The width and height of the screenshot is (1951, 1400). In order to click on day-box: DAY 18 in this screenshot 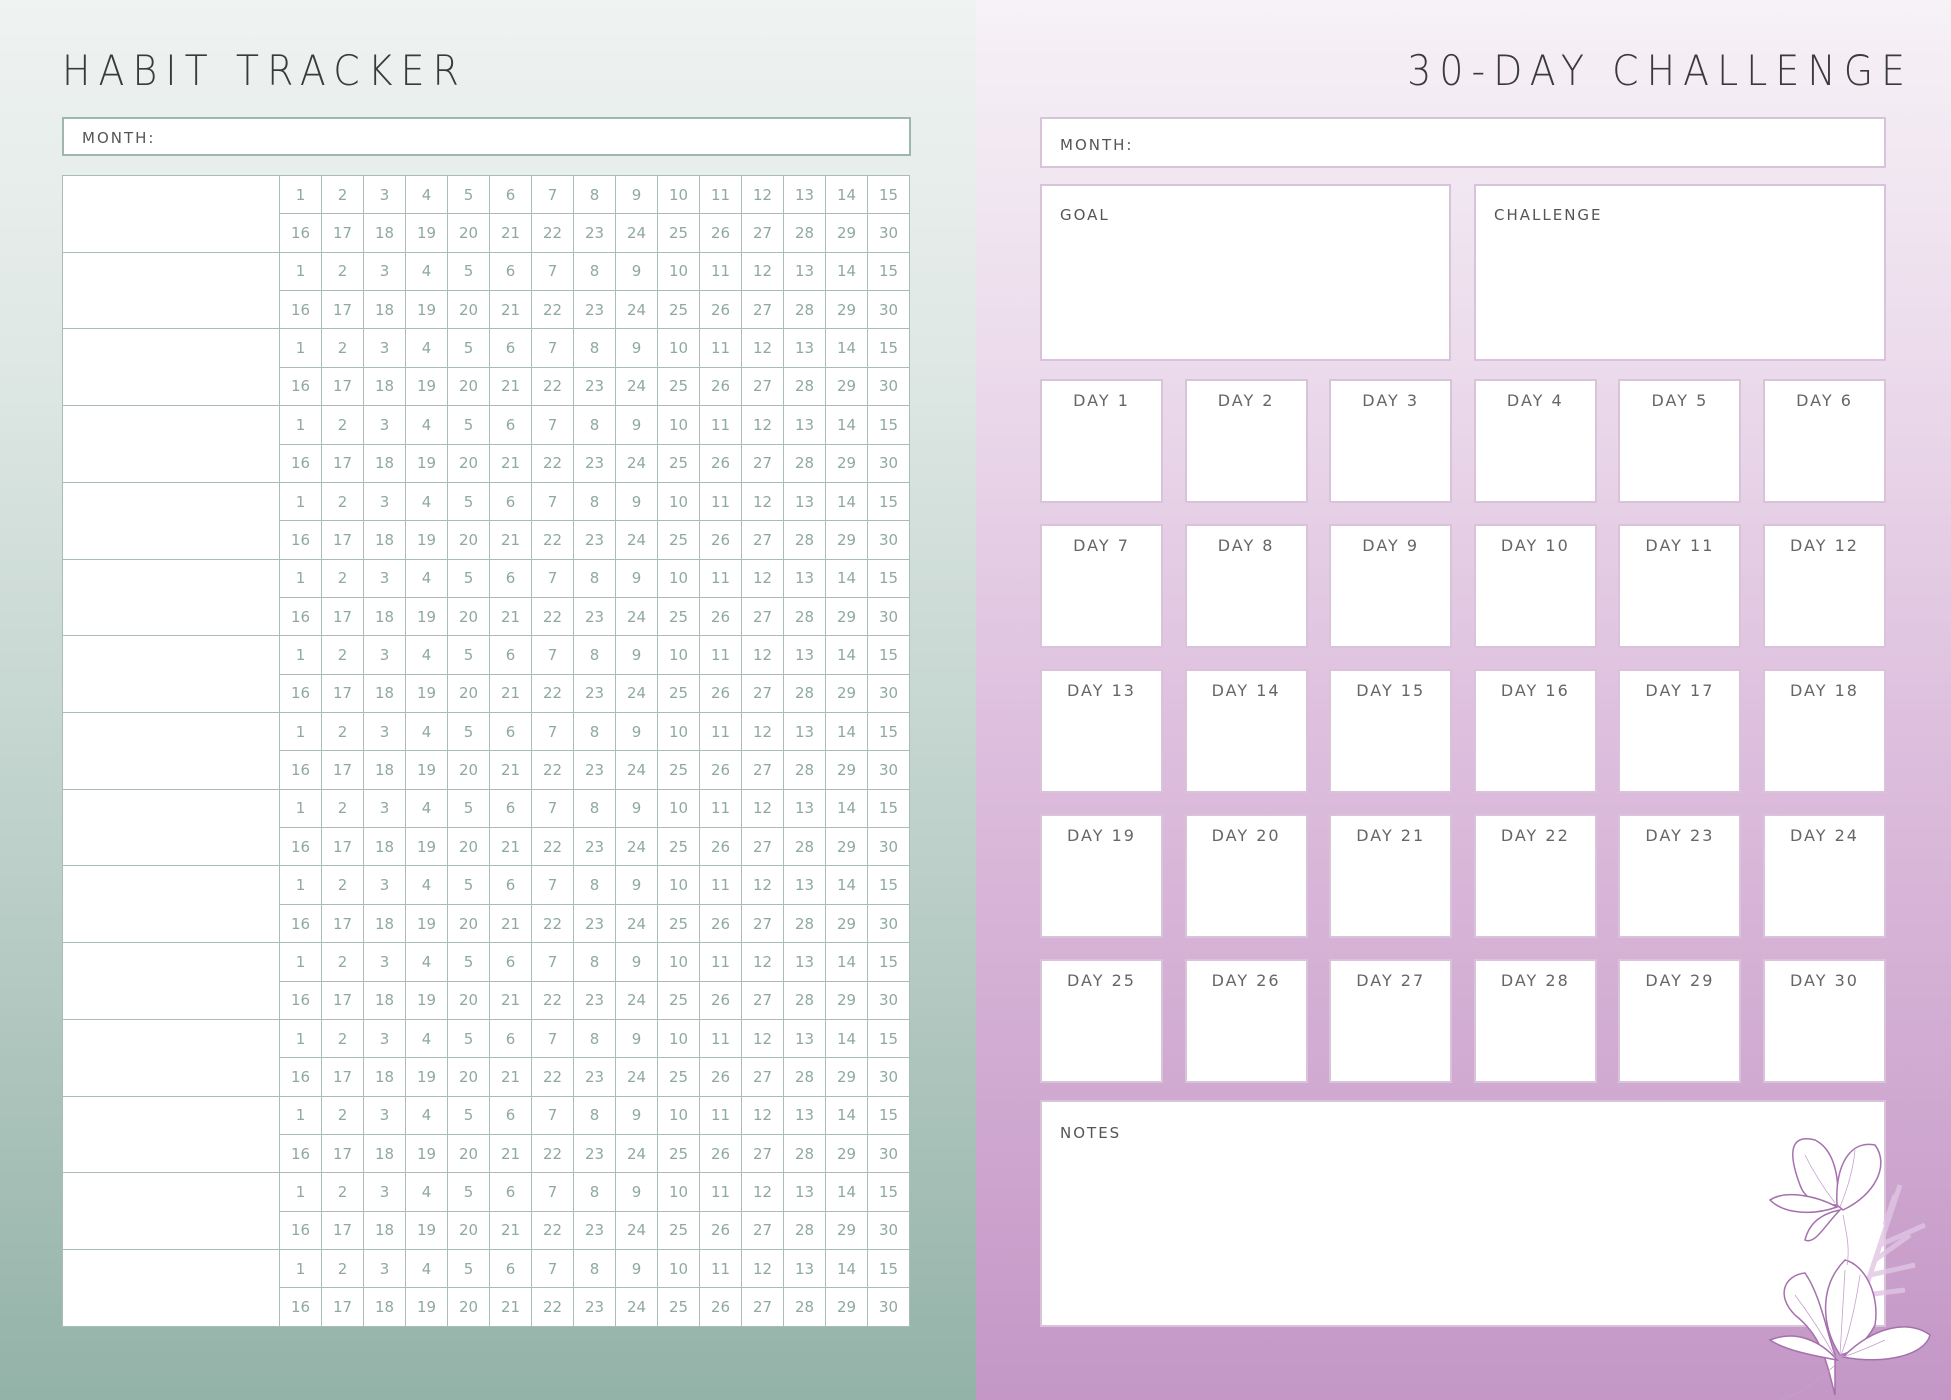, I will do `click(1824, 731)`.